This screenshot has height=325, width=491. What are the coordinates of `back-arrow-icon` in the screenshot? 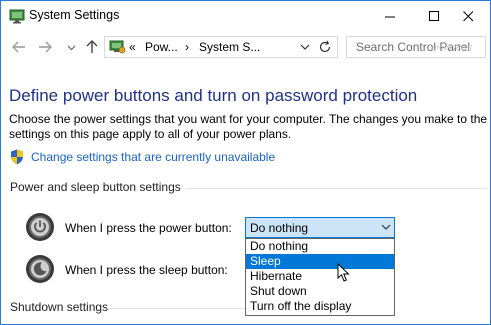 It's located at (18, 47).